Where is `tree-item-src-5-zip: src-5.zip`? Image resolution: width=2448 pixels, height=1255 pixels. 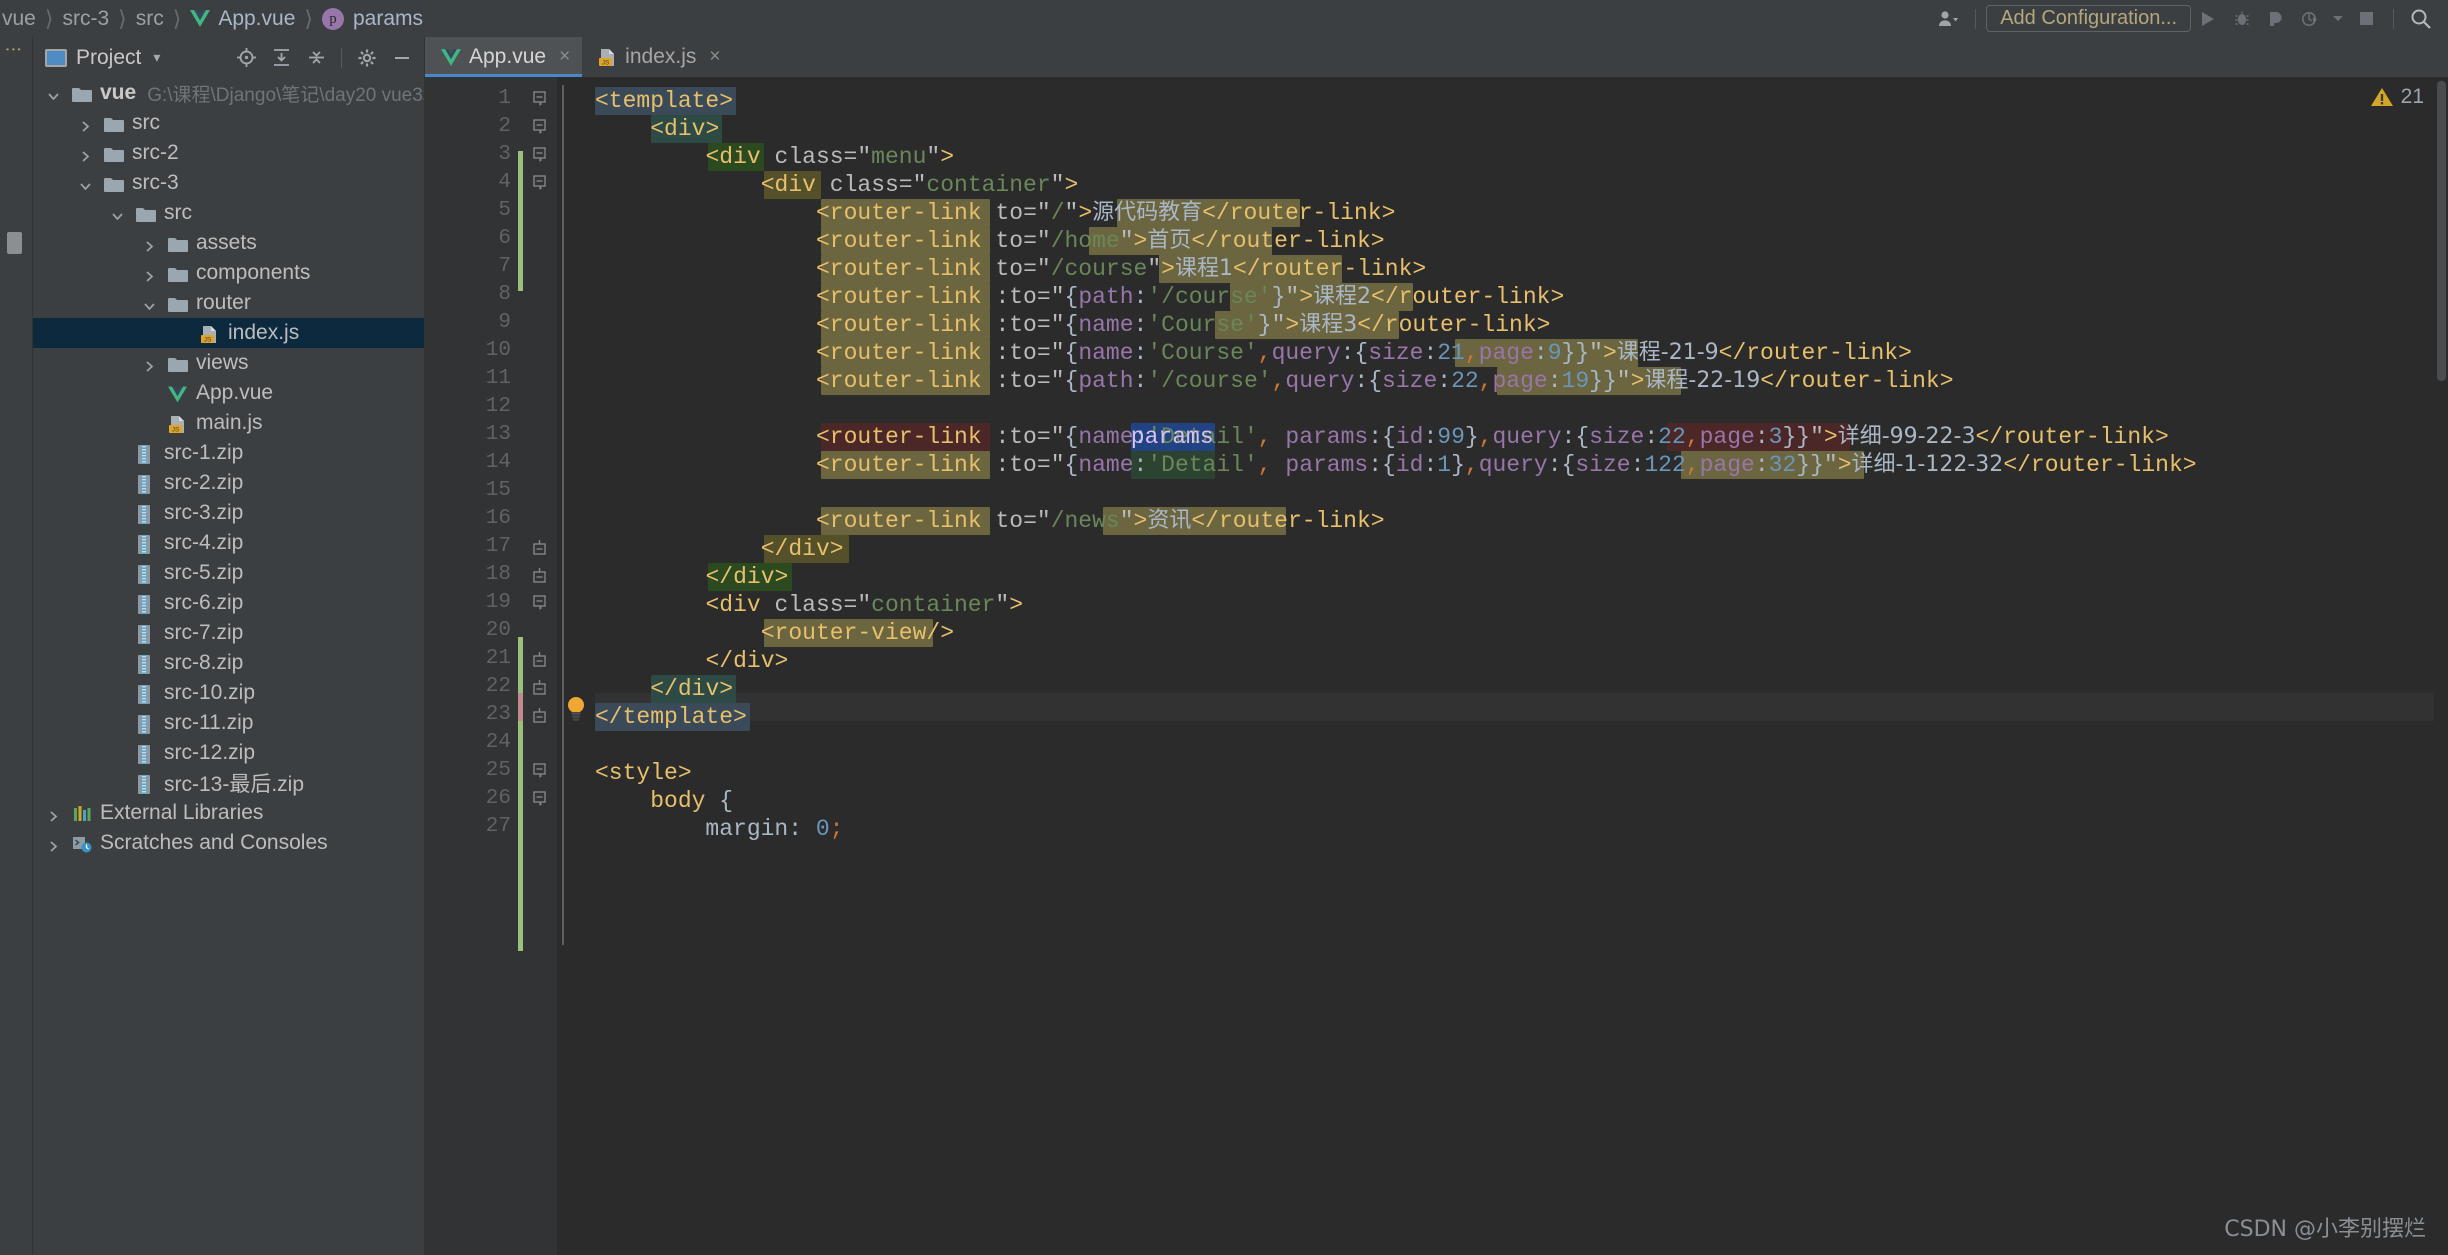 tree-item-src-5-zip: src-5.zip is located at coordinates (229, 573).